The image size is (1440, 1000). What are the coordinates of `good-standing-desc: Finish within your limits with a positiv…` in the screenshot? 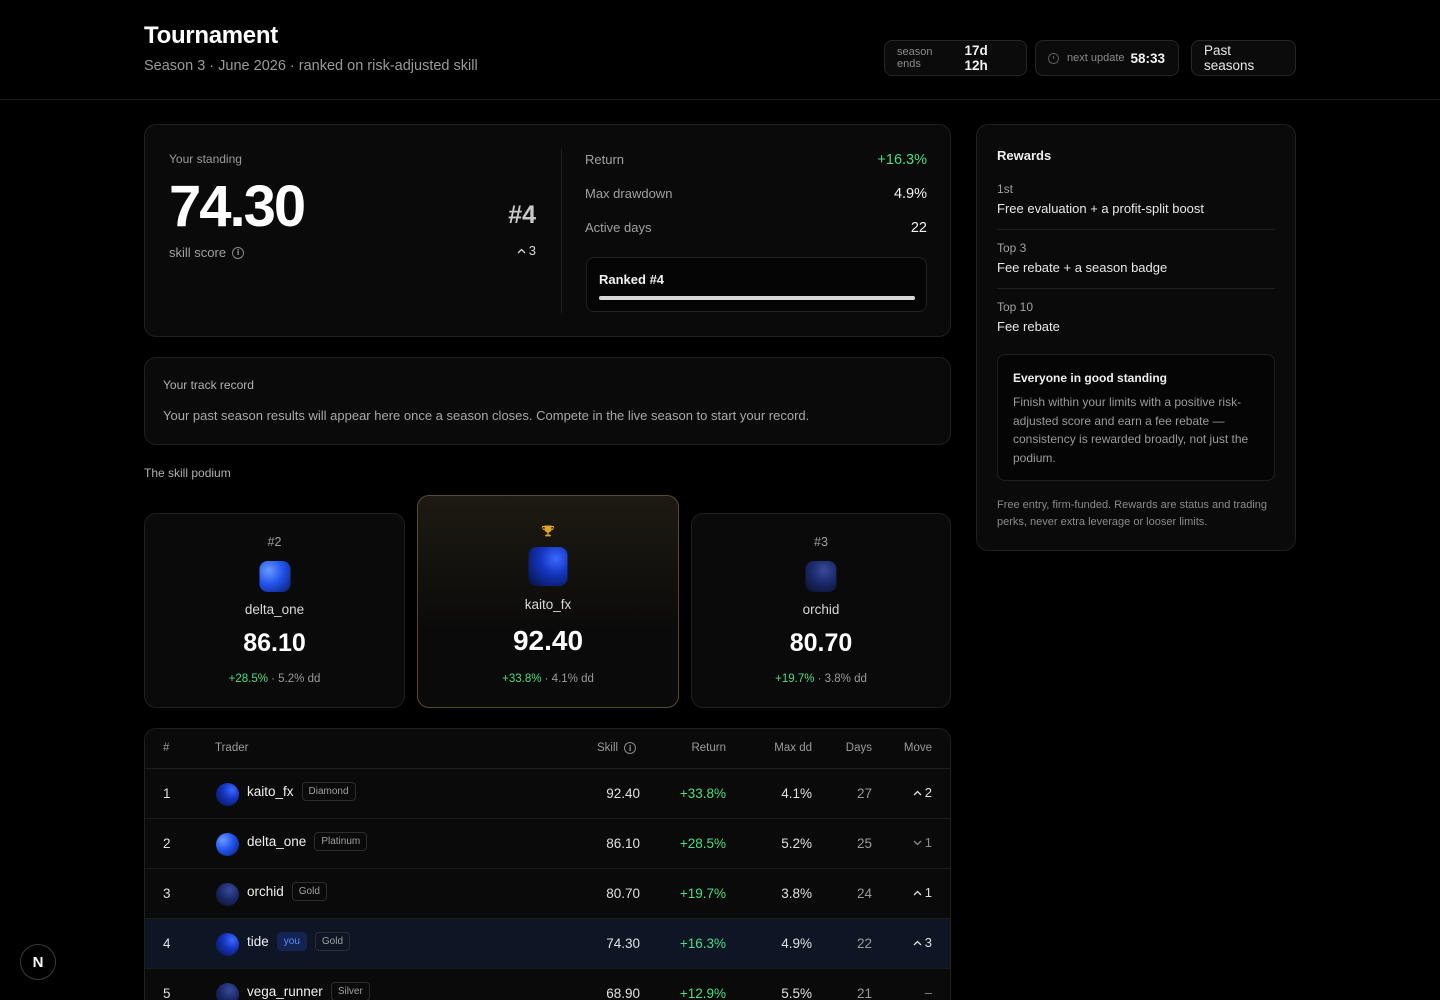 It's located at (1131, 430).